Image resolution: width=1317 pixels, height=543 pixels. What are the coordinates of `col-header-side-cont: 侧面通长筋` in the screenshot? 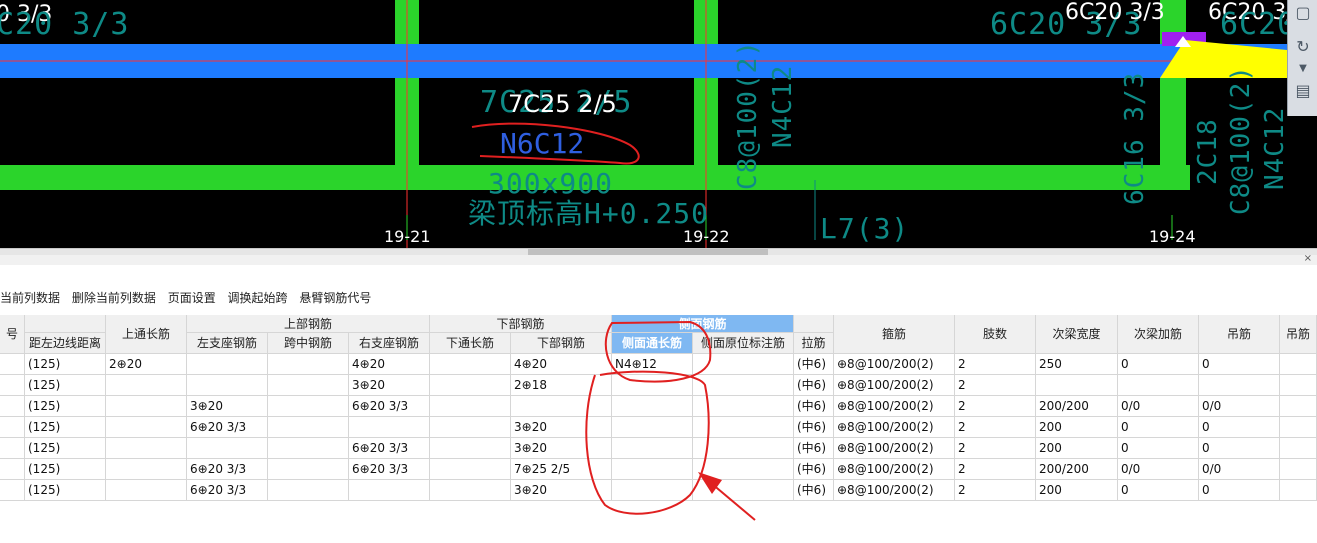 It's located at (652, 343).